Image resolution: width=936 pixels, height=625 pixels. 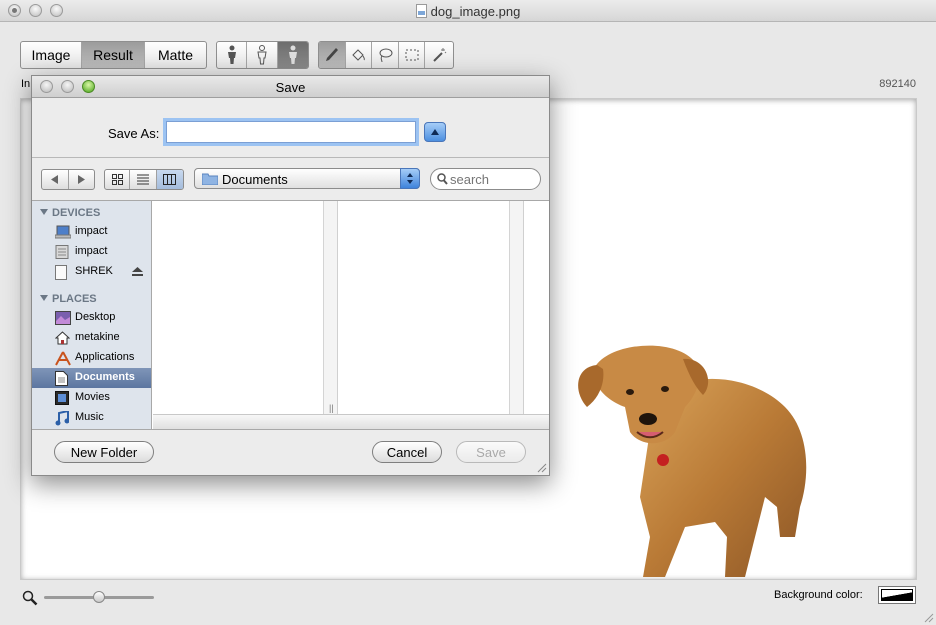 What do you see at coordinates (491, 452) in the screenshot?
I see `save-button: Save` at bounding box center [491, 452].